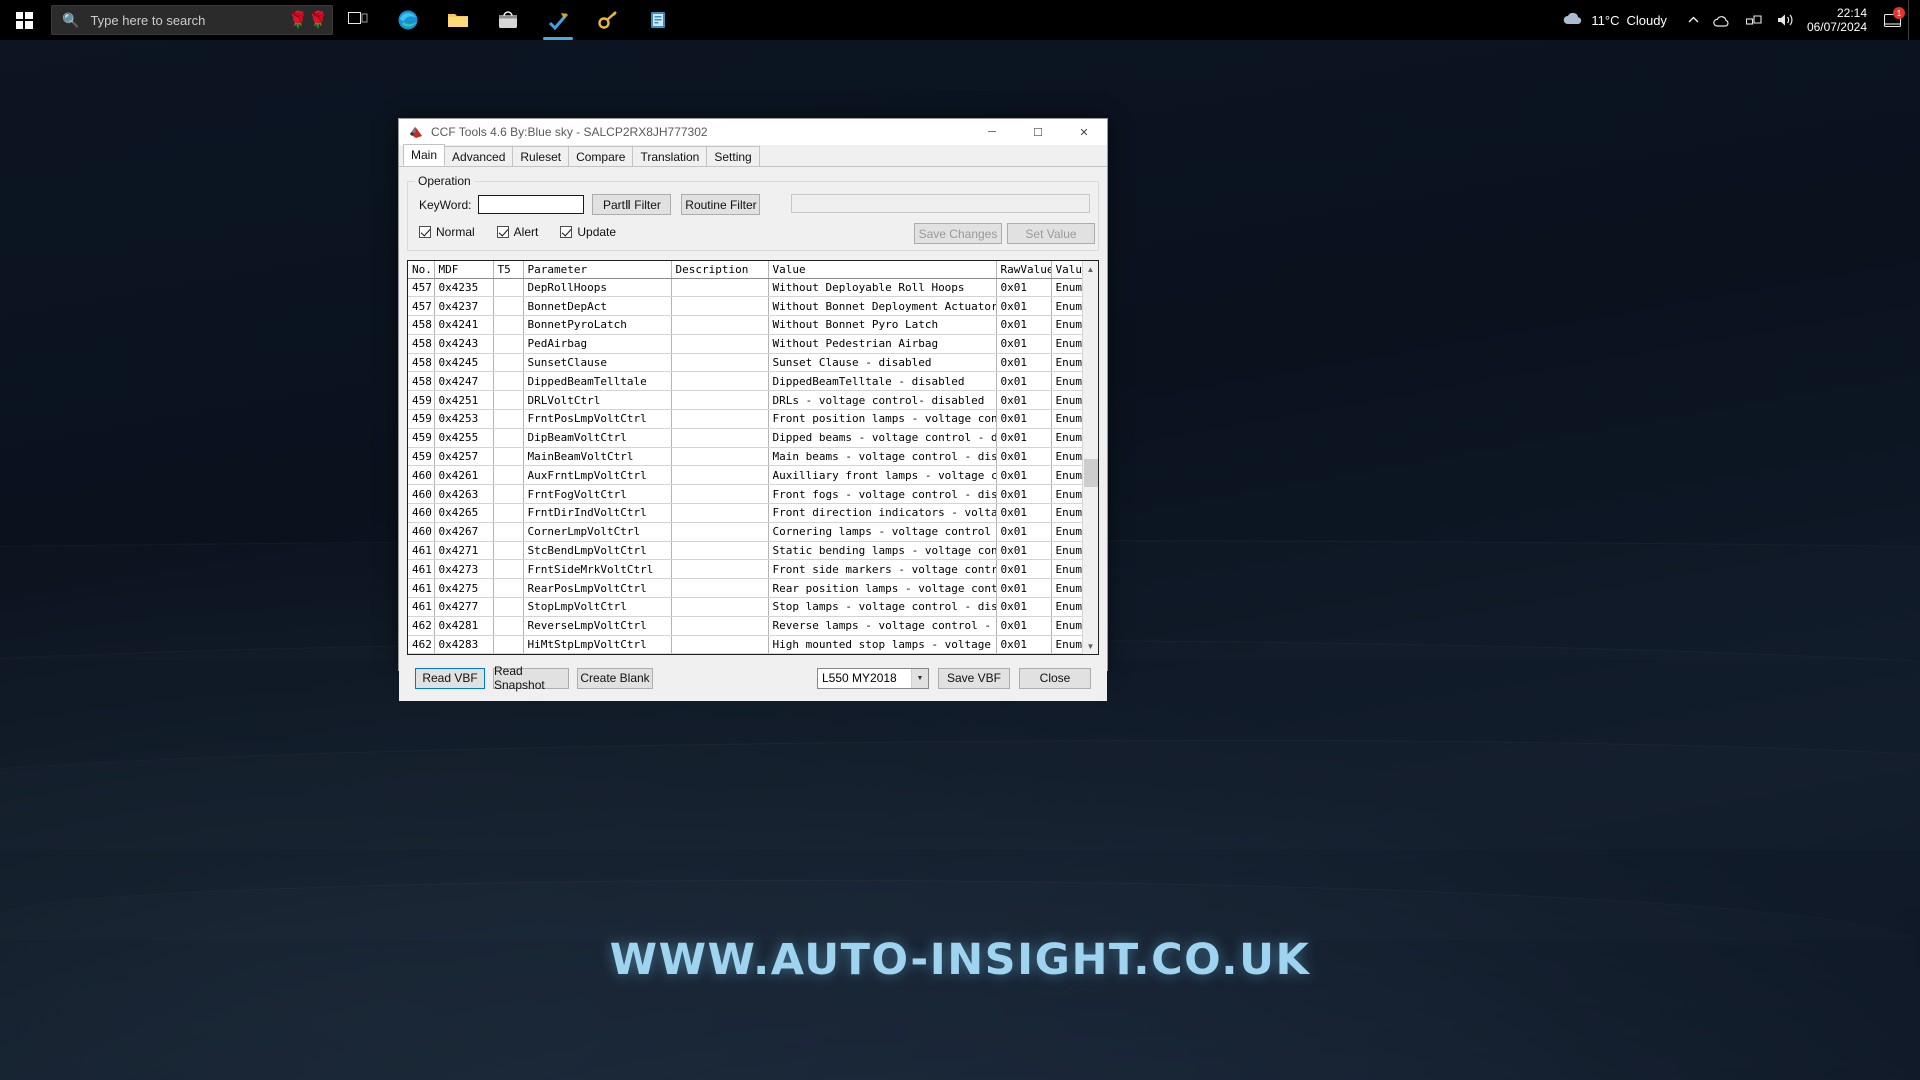 The image size is (1920, 1080). What do you see at coordinates (1839, 20) in the screenshot?
I see `clock: 22:14 06/07/2024` at bounding box center [1839, 20].